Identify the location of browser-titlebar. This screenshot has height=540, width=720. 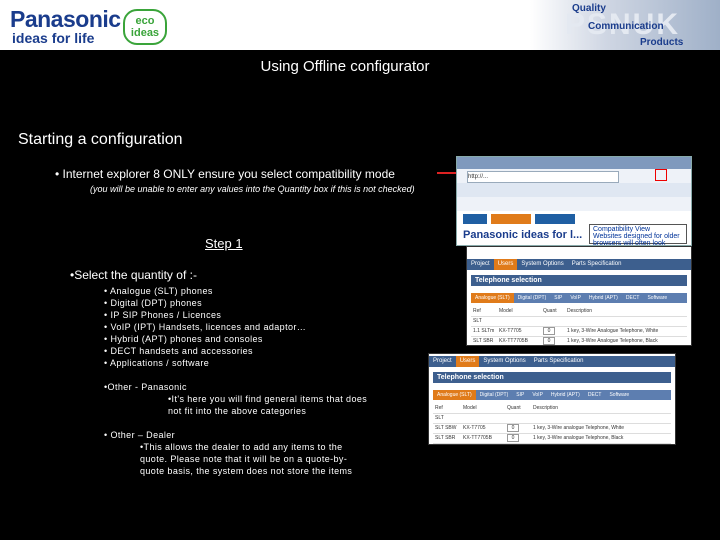
(574, 163).